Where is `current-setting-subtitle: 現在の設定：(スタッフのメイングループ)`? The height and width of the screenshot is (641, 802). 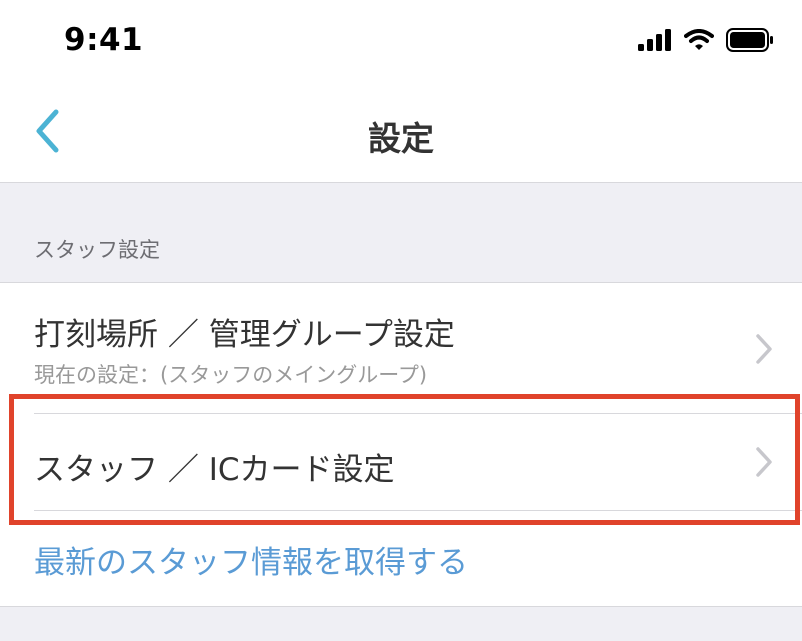
current-setting-subtitle: 現在の設定：(スタッフのメイングループ) is located at coordinates (231, 375).